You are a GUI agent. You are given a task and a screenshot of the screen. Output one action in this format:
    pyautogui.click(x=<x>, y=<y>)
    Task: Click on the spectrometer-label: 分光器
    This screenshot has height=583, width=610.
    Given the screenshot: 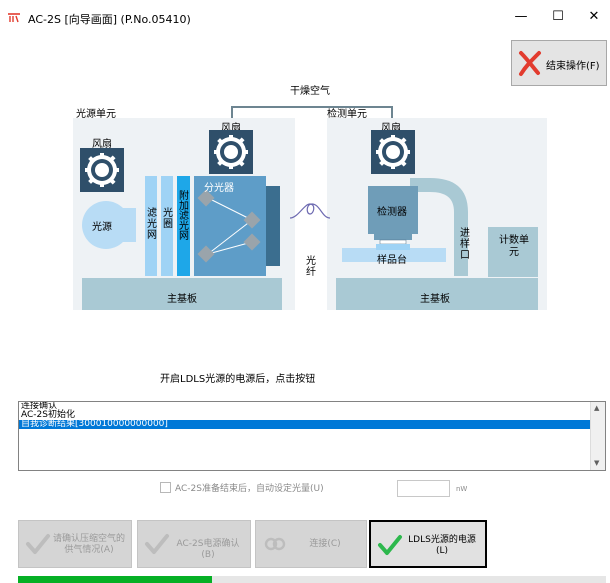 What is the action you would take?
    pyautogui.click(x=219, y=188)
    